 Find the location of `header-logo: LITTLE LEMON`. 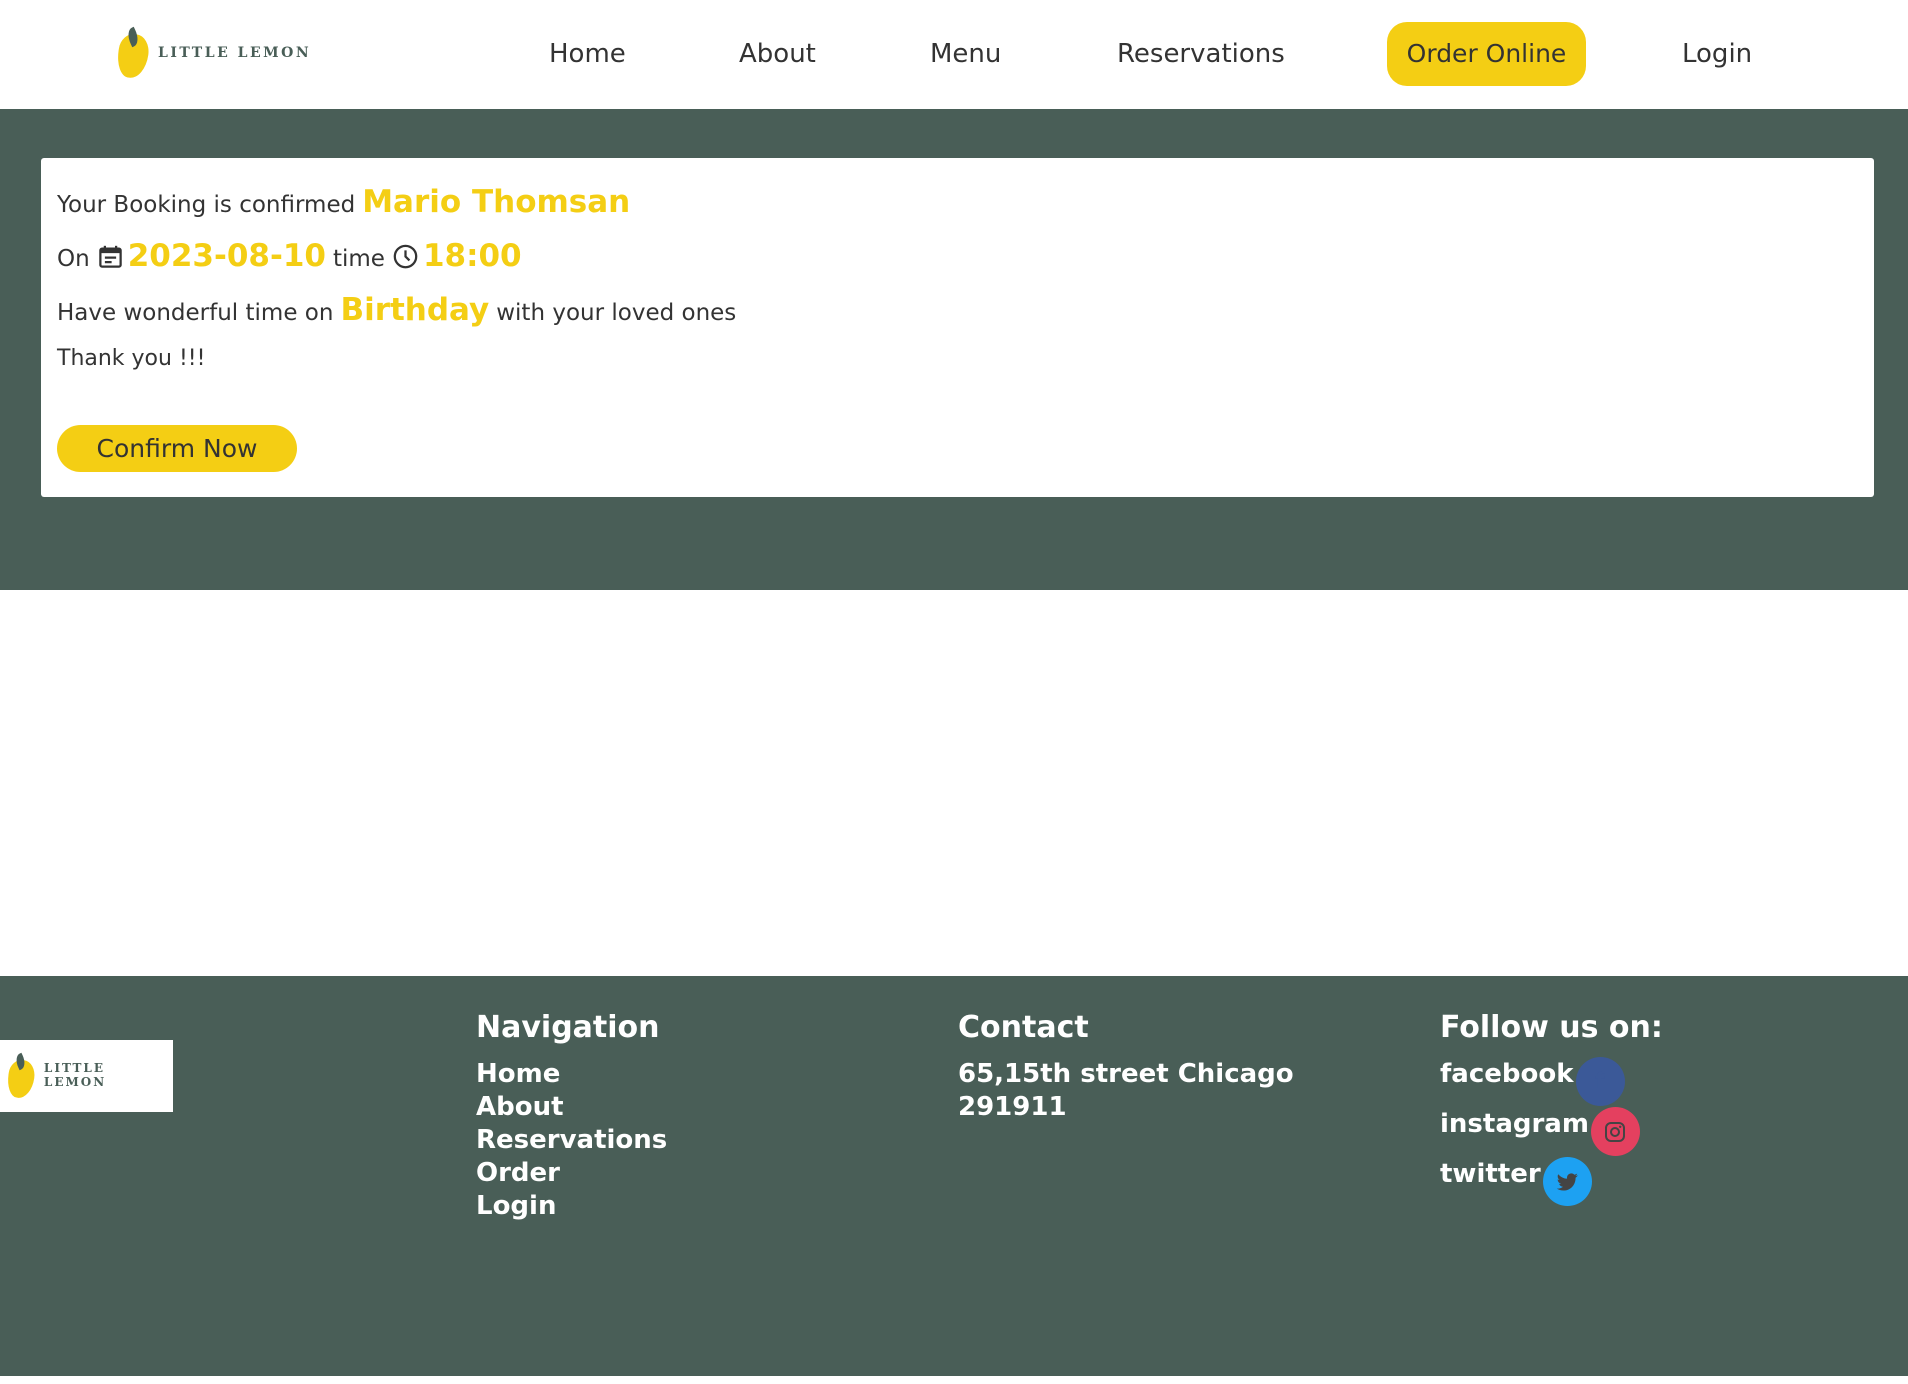

header-logo: LITTLE LEMON is located at coordinates (213, 53).